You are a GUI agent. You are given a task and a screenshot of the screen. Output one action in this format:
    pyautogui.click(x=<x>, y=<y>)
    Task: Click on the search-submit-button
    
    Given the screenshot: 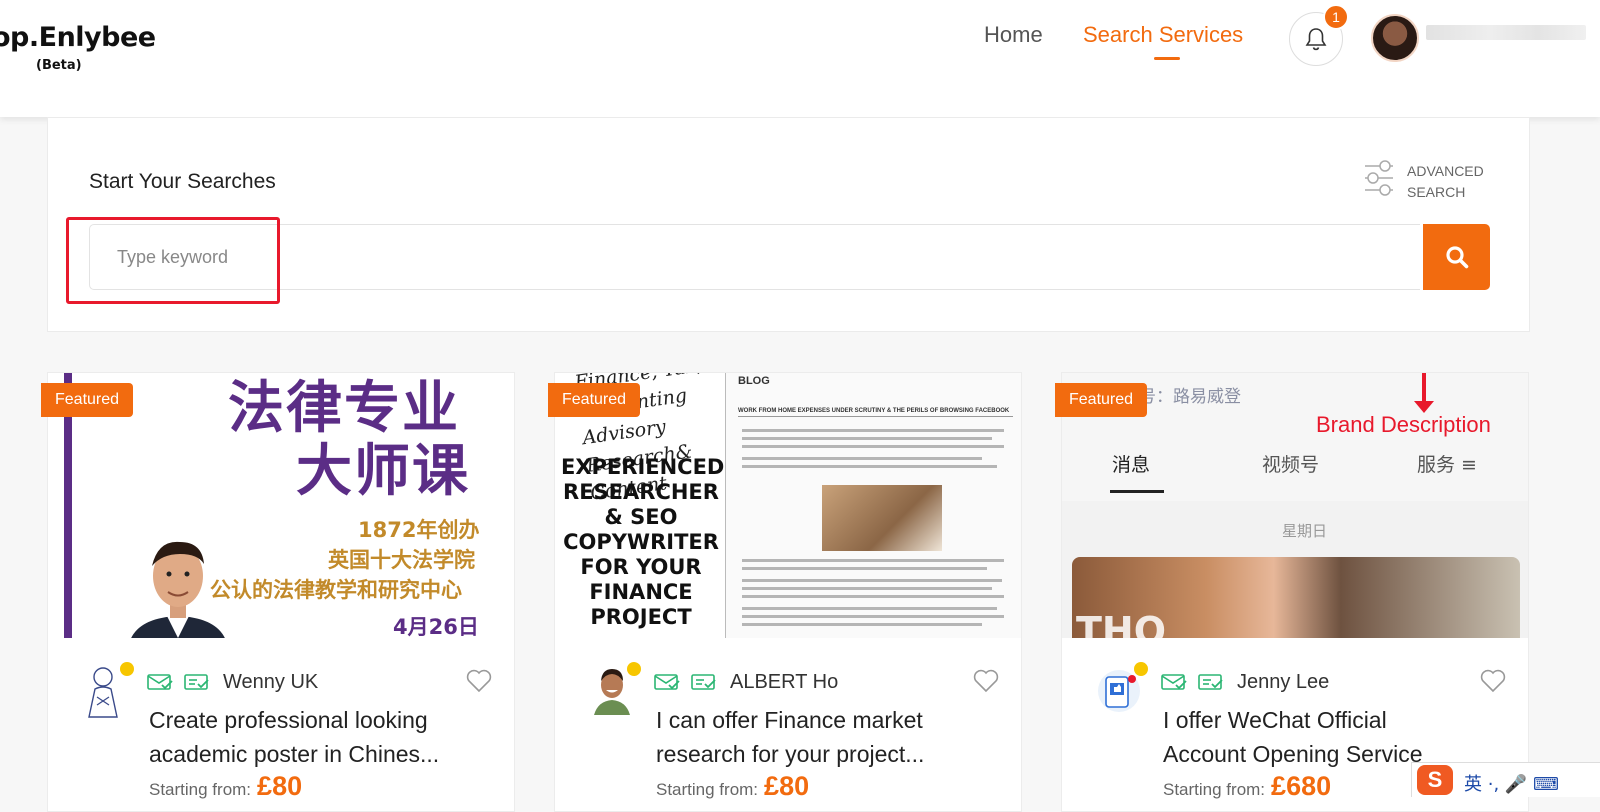 What is the action you would take?
    pyautogui.click(x=1456, y=257)
    